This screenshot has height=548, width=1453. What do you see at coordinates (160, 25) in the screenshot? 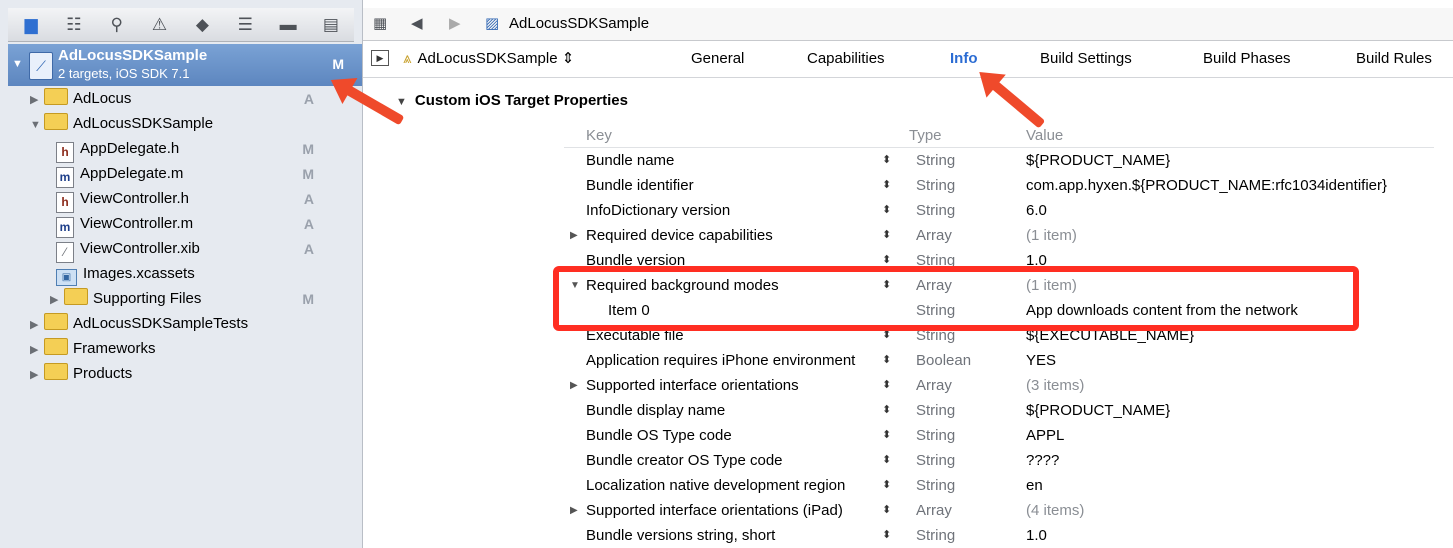
I see `warning-icon: ⚠` at bounding box center [160, 25].